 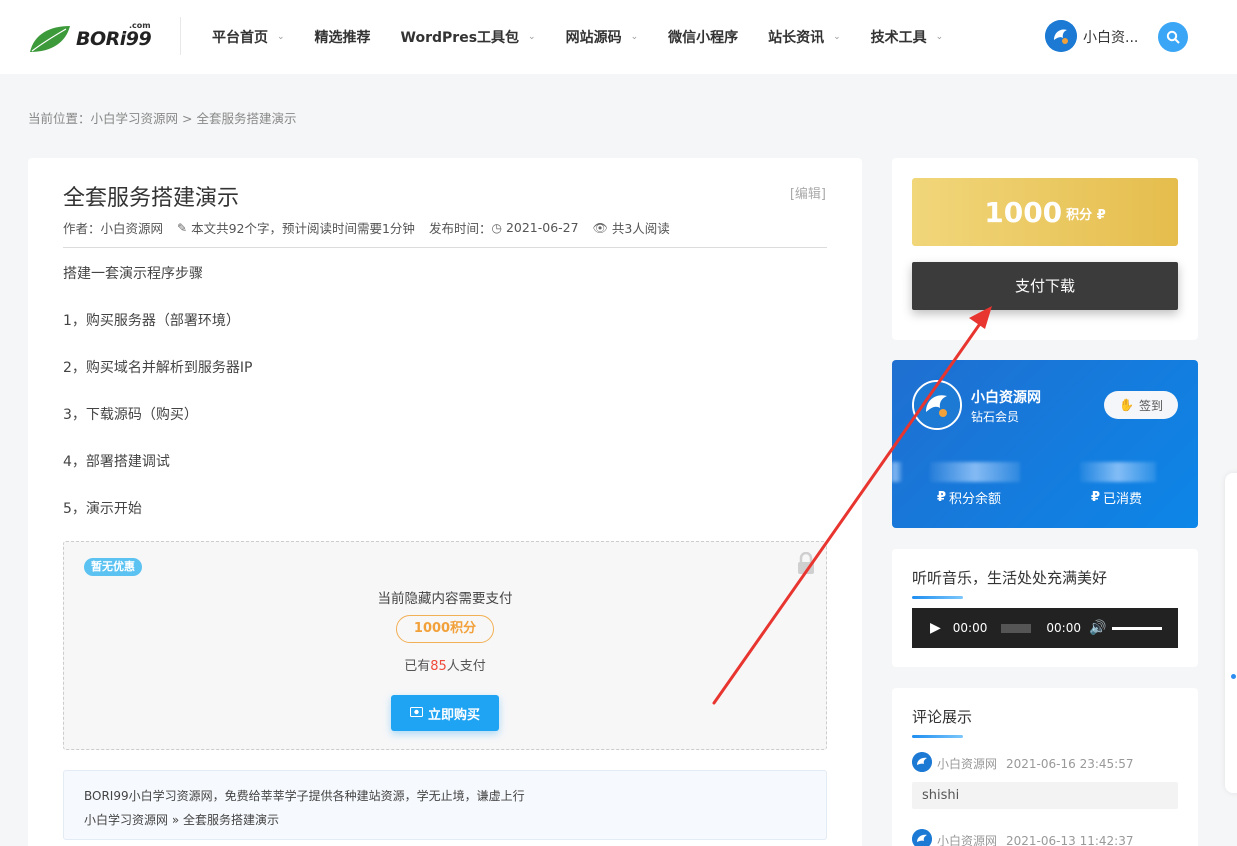 I want to click on paragraph: 搭建一套演示程序步骤, so click(x=133, y=274).